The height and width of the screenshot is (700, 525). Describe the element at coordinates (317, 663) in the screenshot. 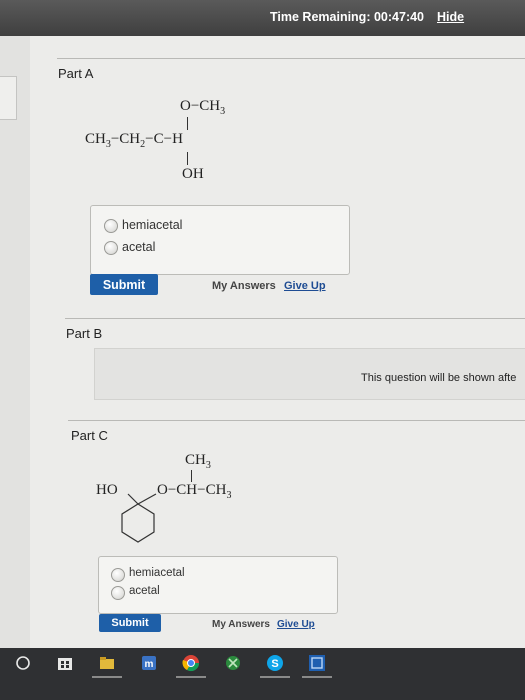

I see `lens-icon` at that location.